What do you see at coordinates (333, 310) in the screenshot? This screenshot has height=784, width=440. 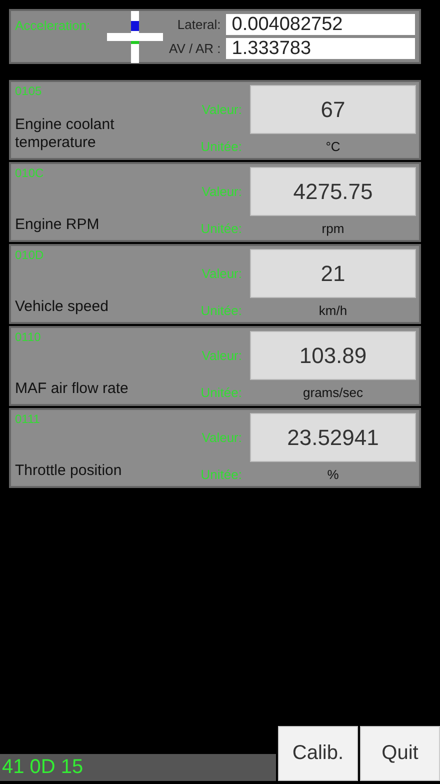 I see `unit-text: km/h` at bounding box center [333, 310].